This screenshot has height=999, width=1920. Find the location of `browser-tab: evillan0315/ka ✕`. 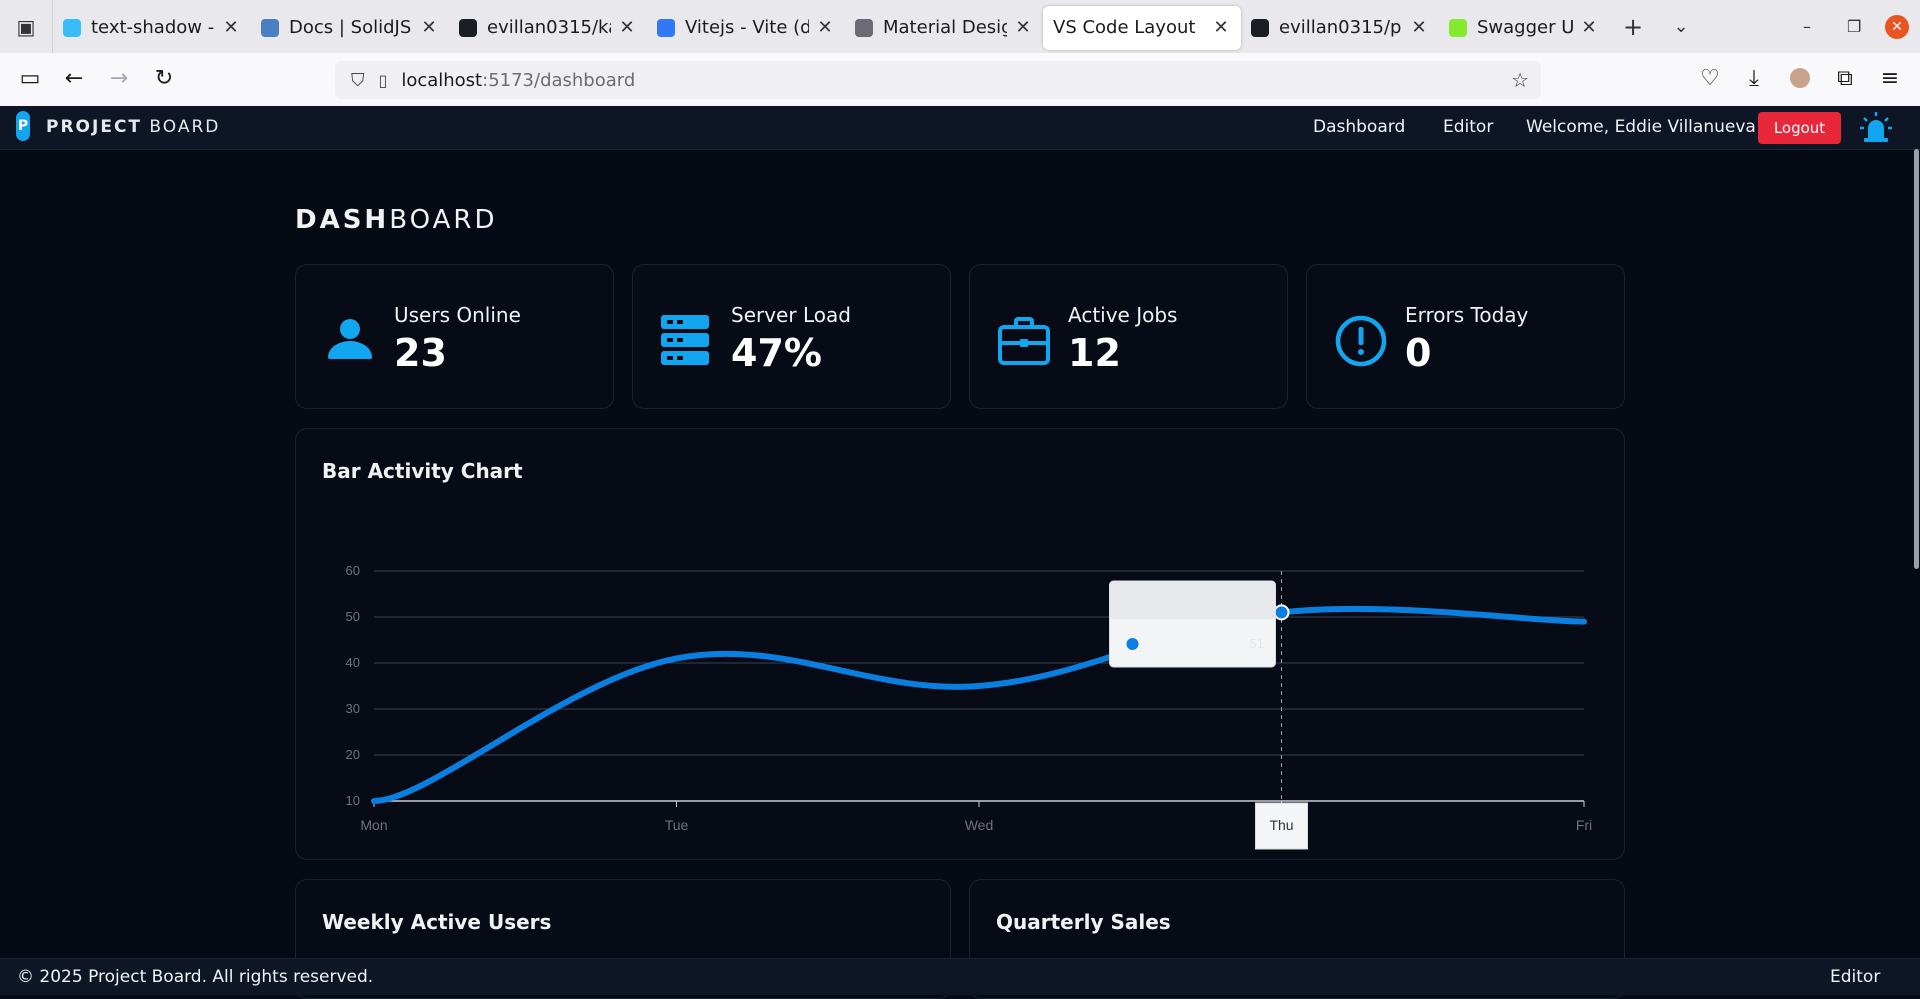

browser-tab: evillan0315/ka ✕ is located at coordinates (548, 28).